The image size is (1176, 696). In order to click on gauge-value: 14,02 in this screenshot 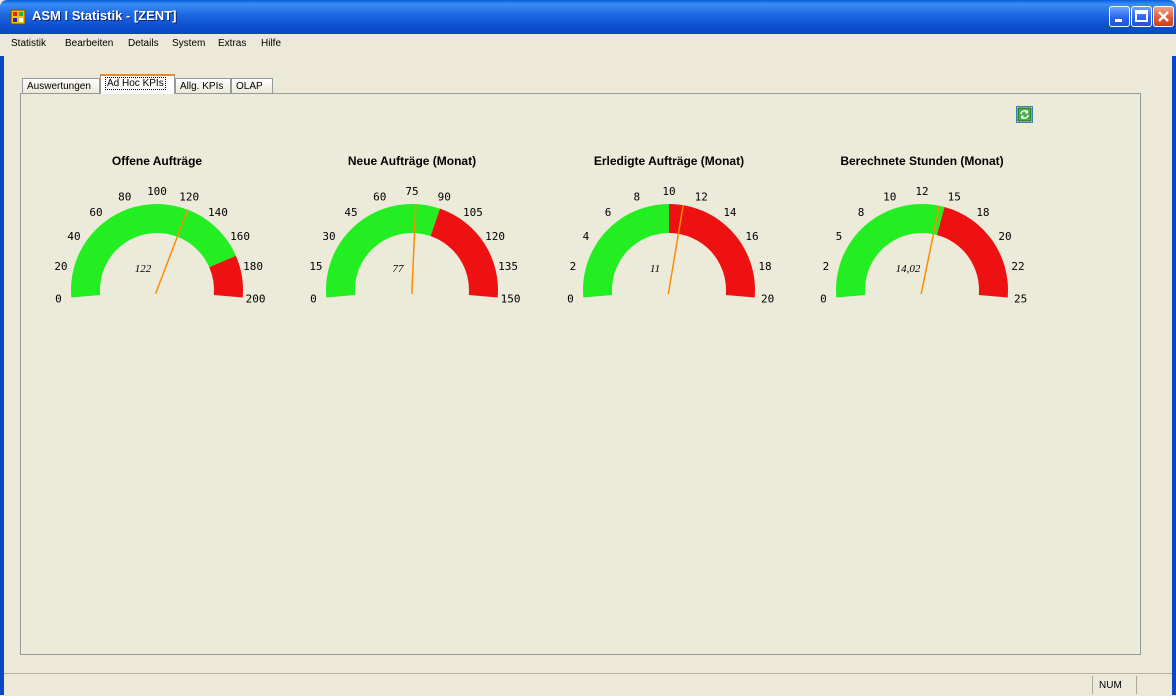, I will do `click(908, 269)`.